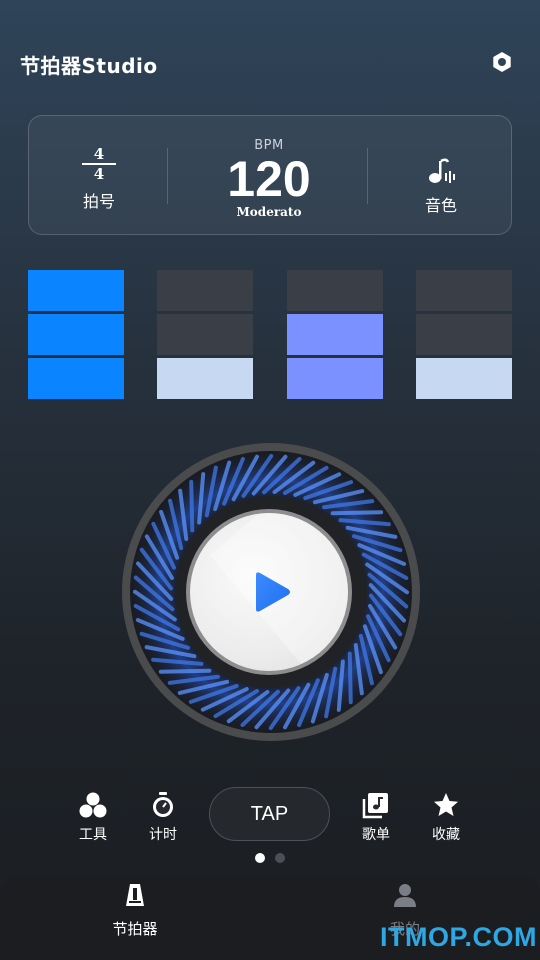  Describe the element at coordinates (446, 835) in the screenshot. I see `favorites-label: 收藏` at that location.